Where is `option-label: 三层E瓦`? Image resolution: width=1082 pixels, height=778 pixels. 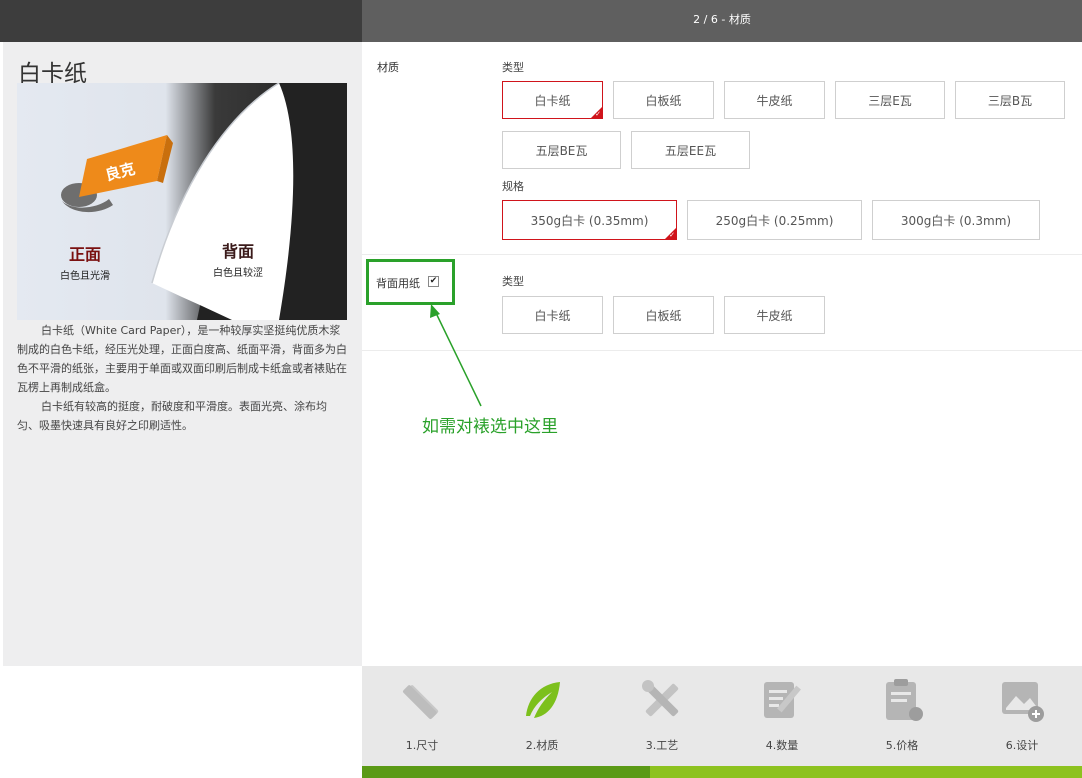
option-label: 三层E瓦 is located at coordinates (890, 100).